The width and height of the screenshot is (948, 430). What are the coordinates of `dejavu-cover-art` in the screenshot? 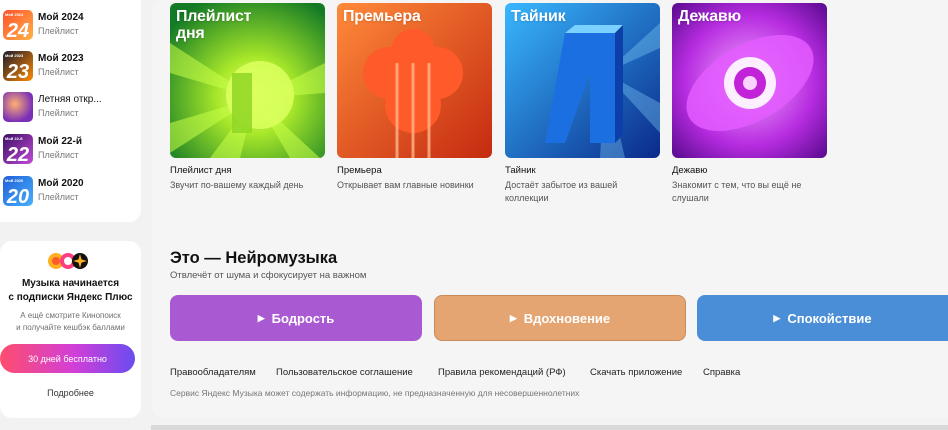 It's located at (749, 80).